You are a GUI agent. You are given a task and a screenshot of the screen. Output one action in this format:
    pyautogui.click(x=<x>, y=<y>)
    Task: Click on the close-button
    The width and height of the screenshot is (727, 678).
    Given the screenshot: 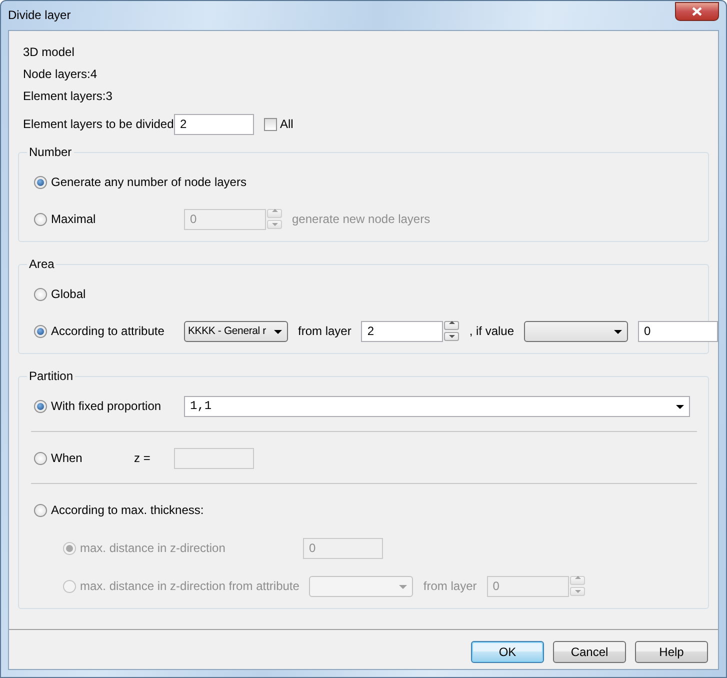 What is the action you would take?
    pyautogui.click(x=697, y=11)
    